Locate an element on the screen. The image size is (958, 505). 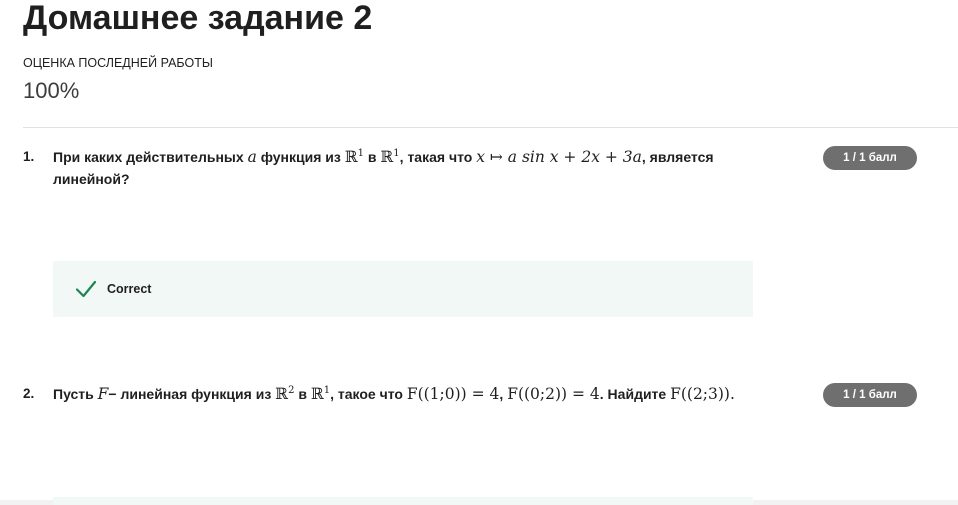
question-text-part: . Найдите is located at coordinates (633, 394).